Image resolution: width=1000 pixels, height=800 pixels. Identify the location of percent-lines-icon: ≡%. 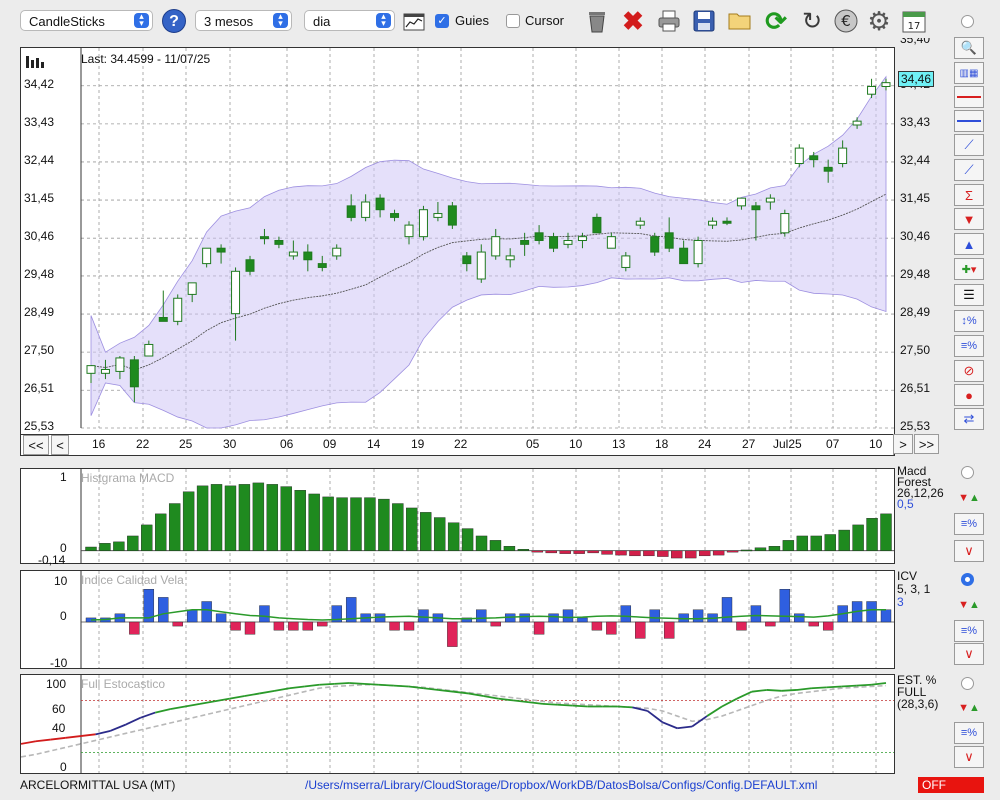
(969, 346).